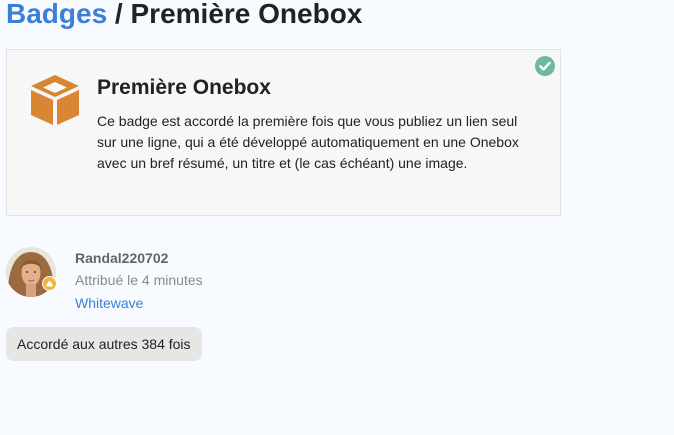  Describe the element at coordinates (184, 87) in the screenshot. I see `badge-name: Première Onebox` at that location.